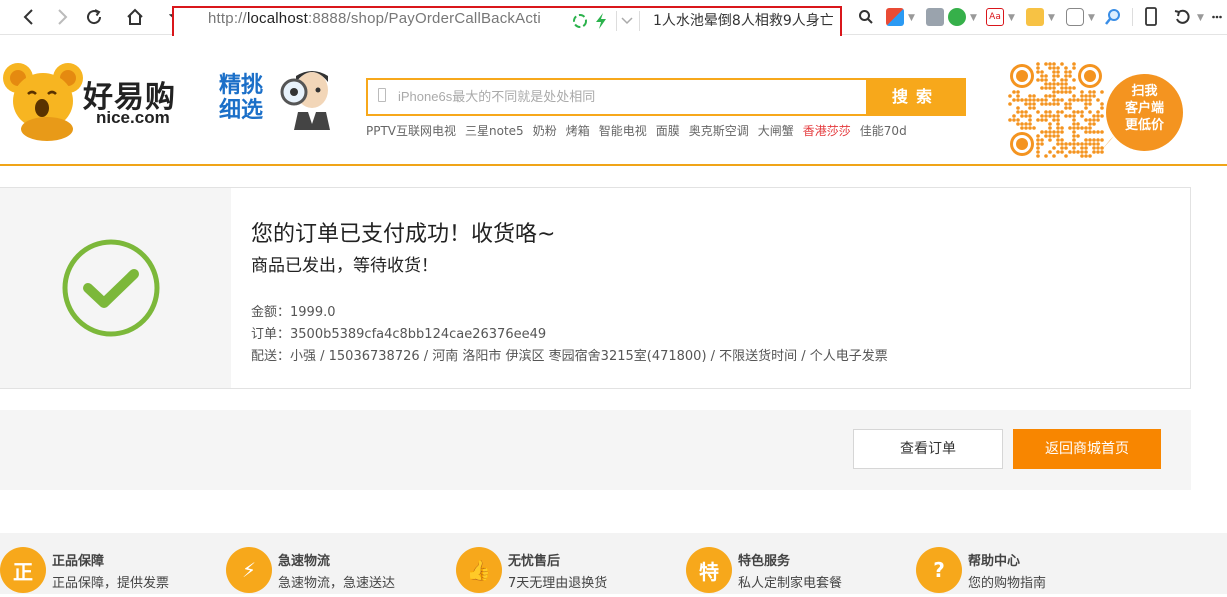  I want to click on service-description: 7天无理由退换货, so click(558, 583).